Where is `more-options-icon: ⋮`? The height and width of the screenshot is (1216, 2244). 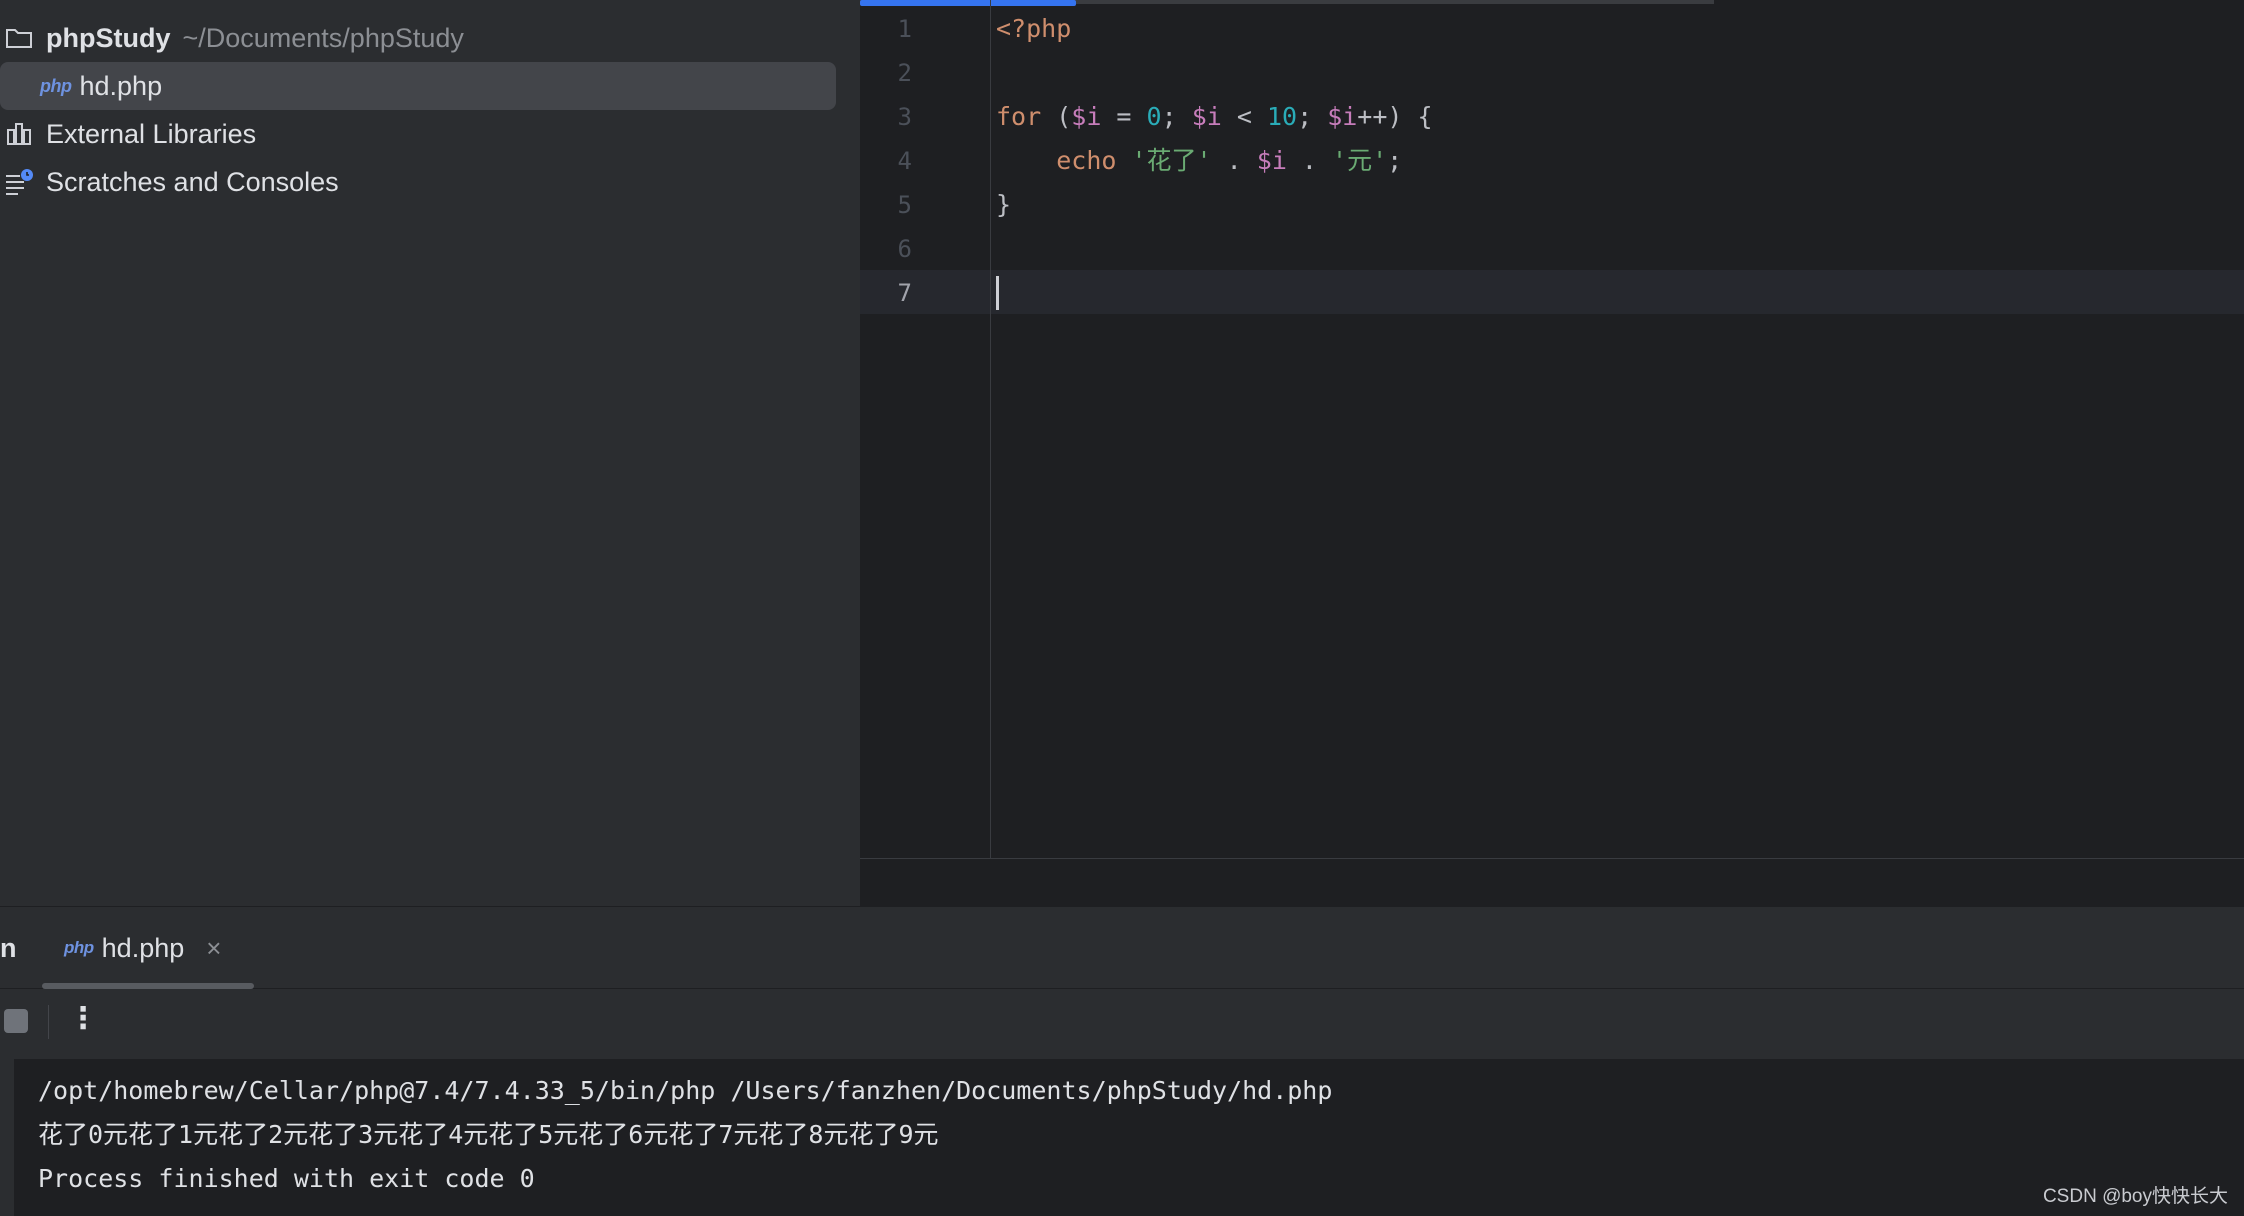
more-options-icon: ⋮ is located at coordinates (83, 1018).